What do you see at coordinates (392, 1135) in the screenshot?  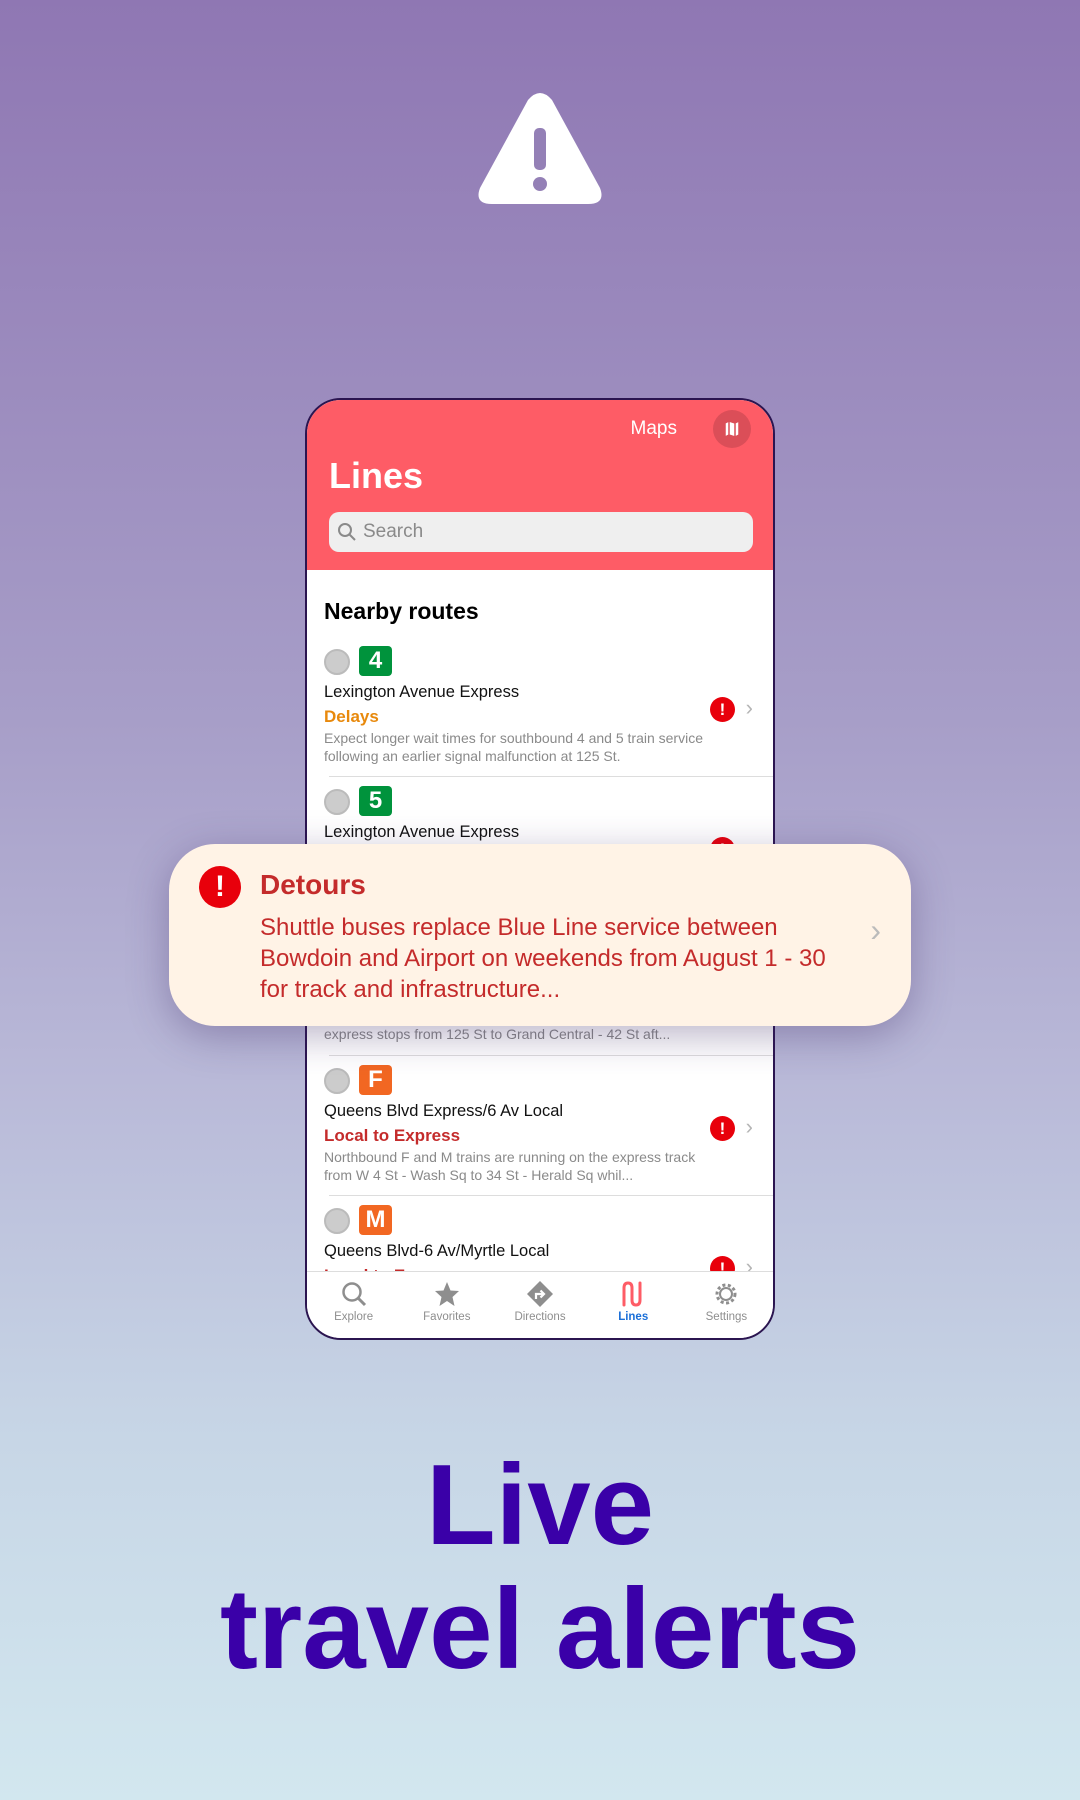 I see `route-status: Local to Express` at bounding box center [392, 1135].